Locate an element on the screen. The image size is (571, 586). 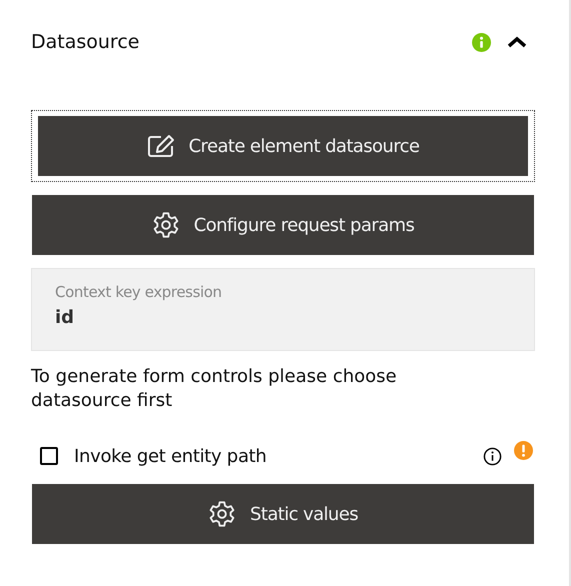
checkbox is located at coordinates (49, 456).